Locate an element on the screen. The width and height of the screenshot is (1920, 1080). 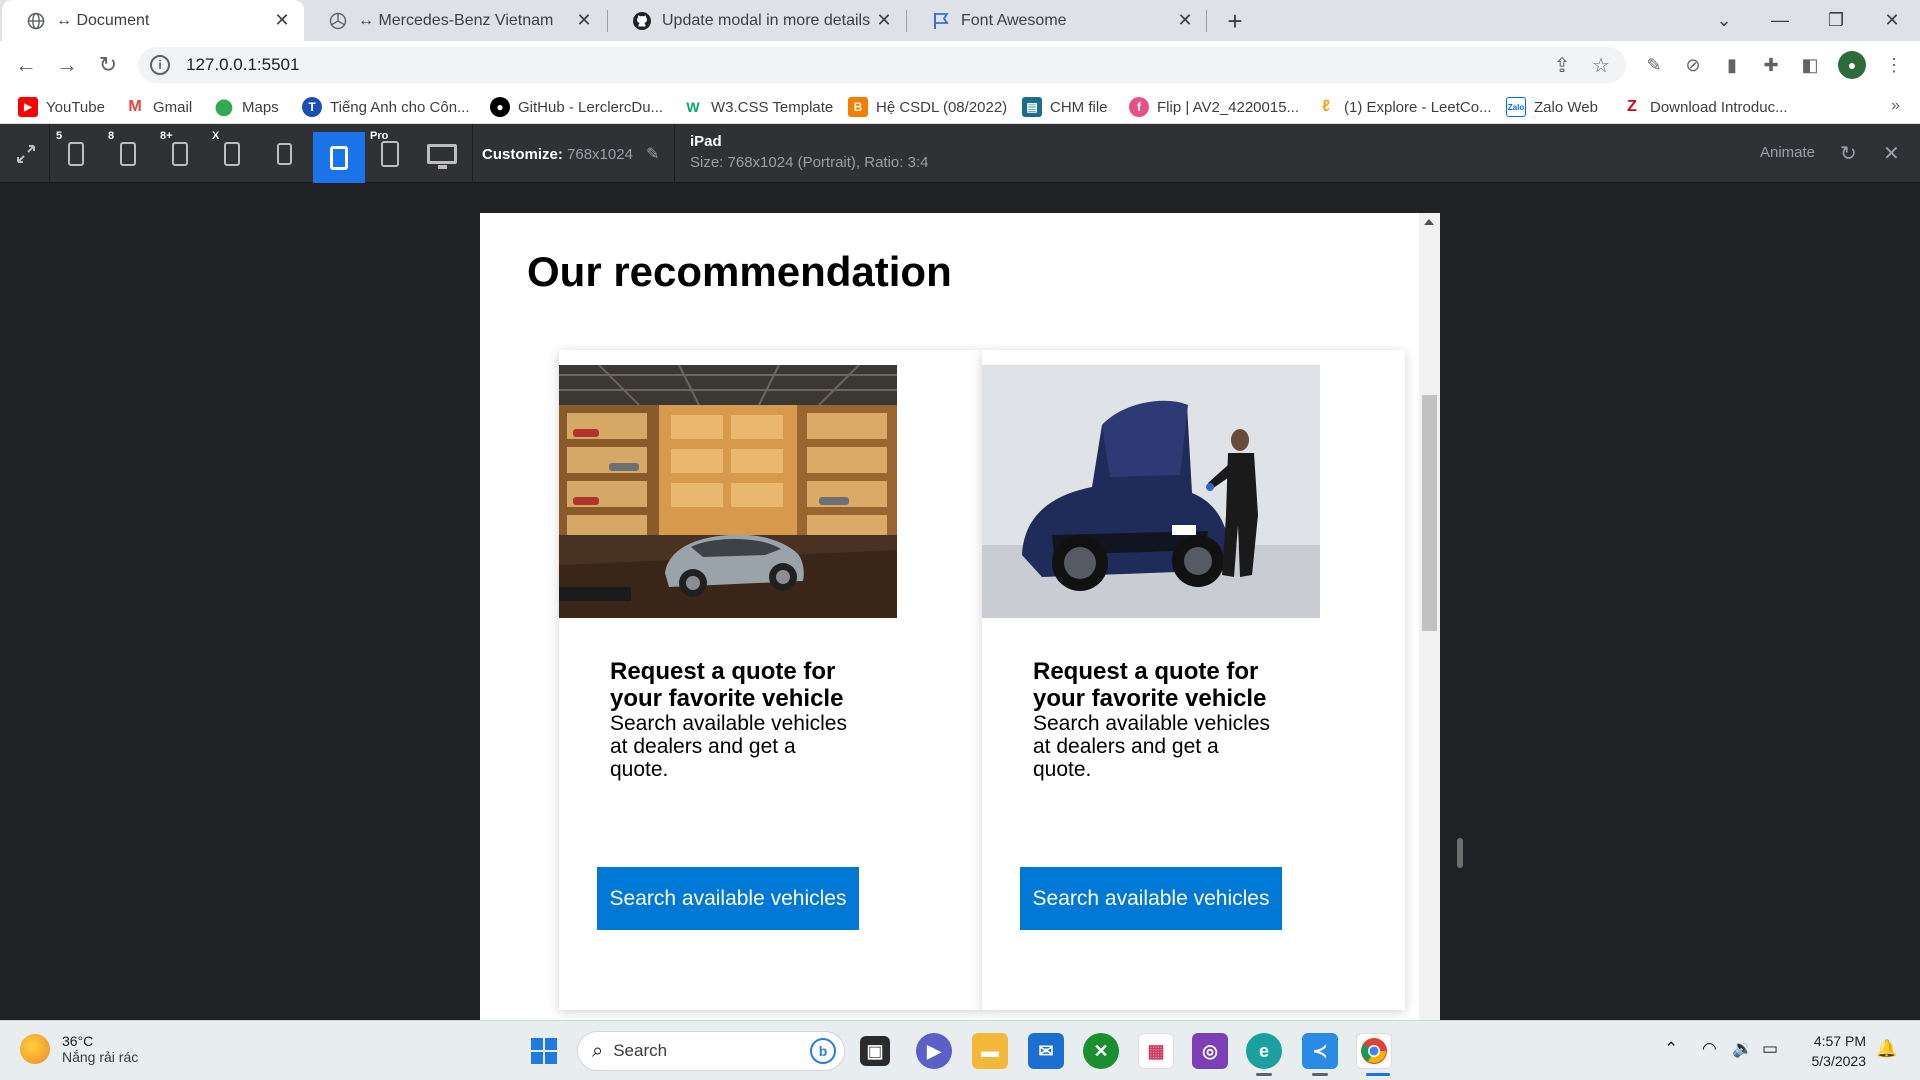
windows-start-icon is located at coordinates (544, 1051).